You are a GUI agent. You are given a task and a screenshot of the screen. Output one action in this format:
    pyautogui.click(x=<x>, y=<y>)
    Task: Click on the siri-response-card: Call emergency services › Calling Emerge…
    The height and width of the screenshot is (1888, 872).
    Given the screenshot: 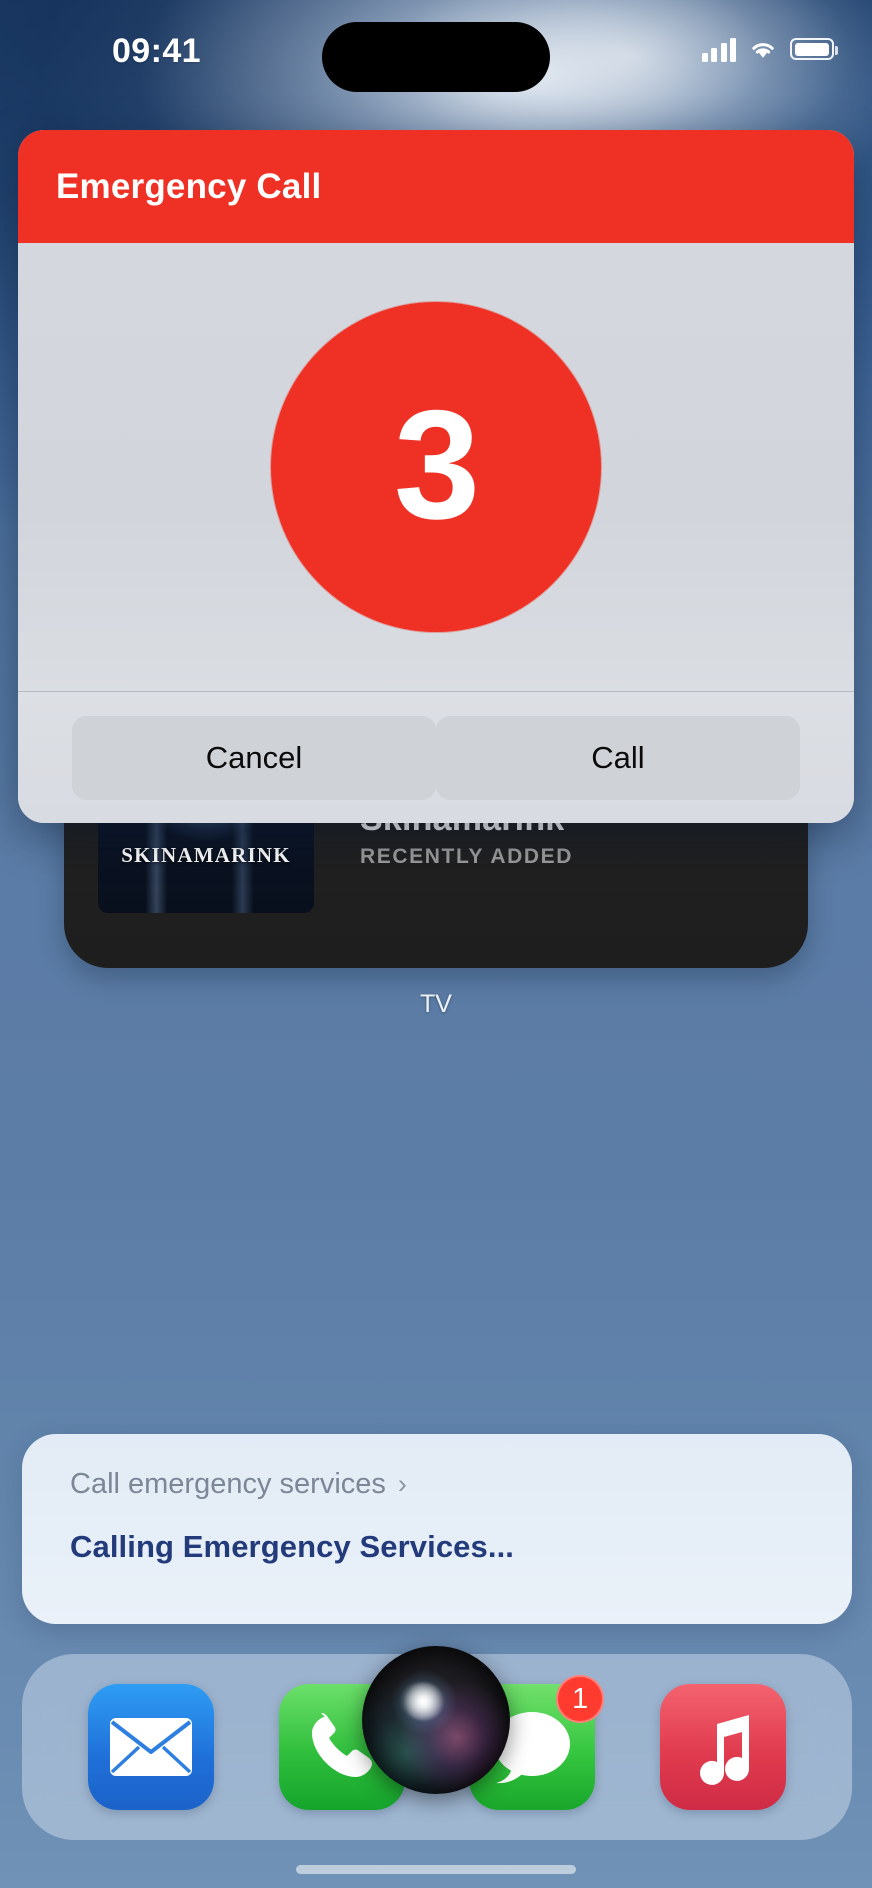 What is the action you would take?
    pyautogui.click(x=437, y=1529)
    